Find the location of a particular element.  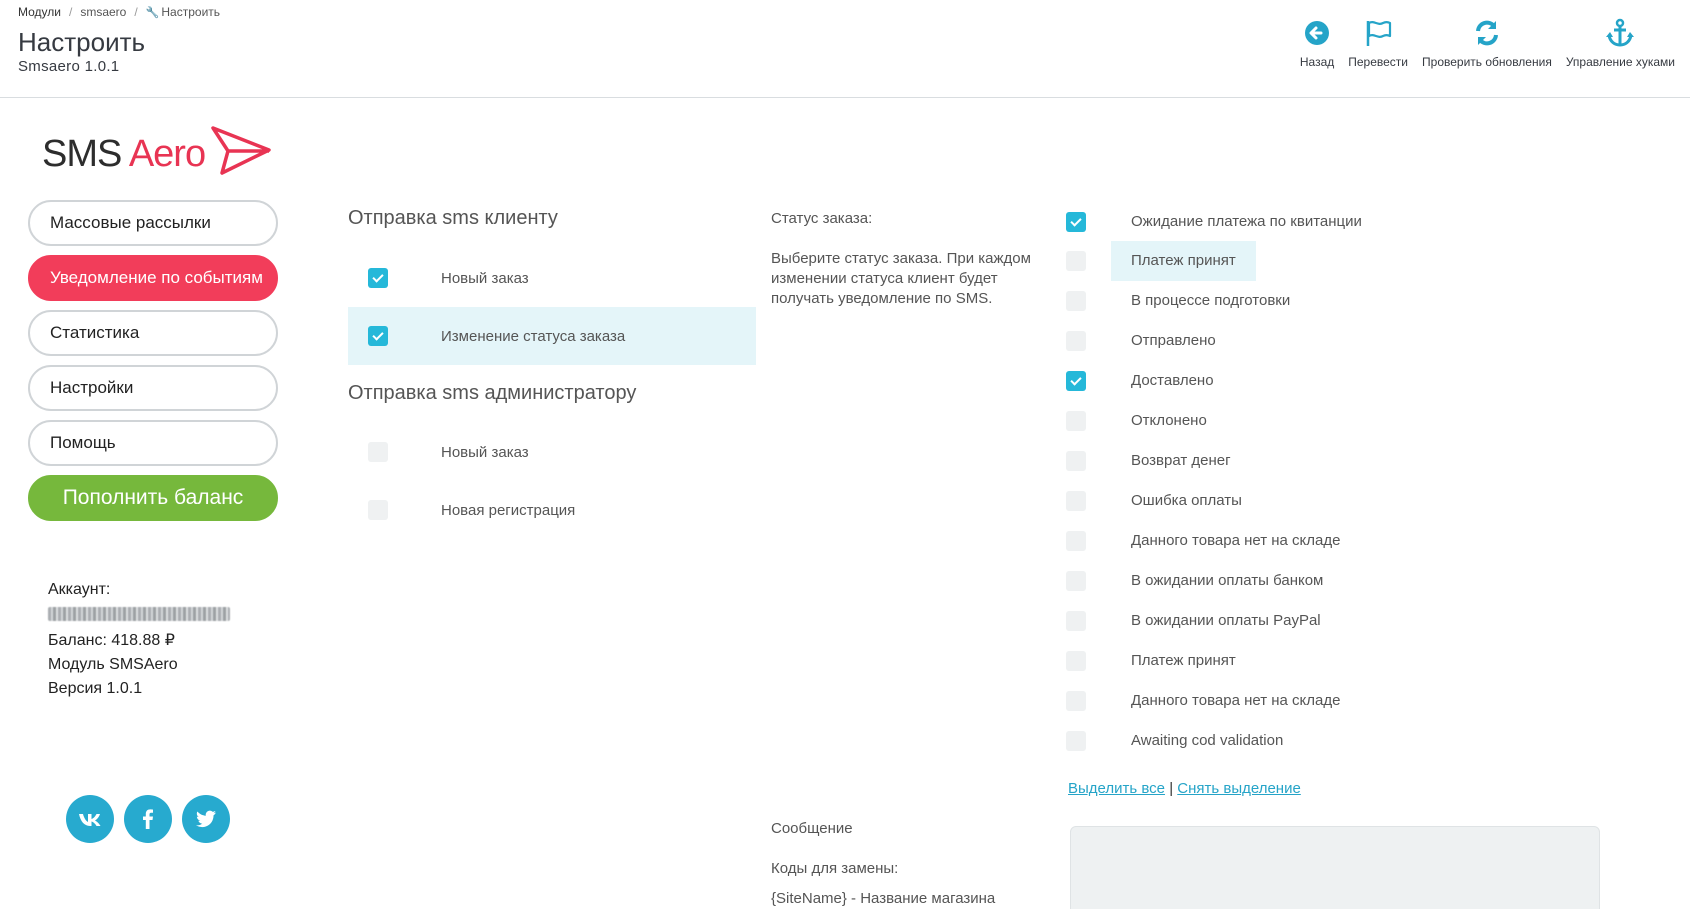

status-item: Доставлено is located at coordinates (1150, 381).